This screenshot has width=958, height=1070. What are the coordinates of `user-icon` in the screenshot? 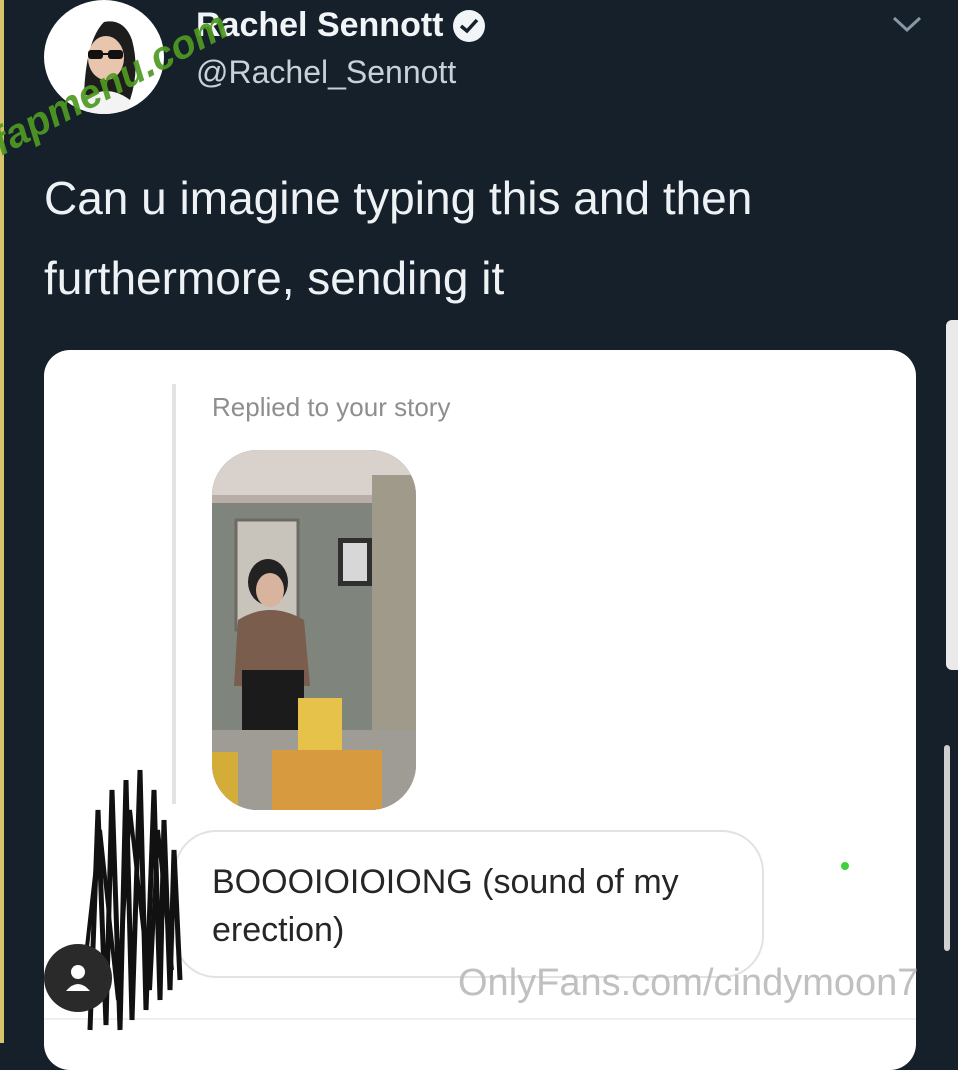 It's located at (78, 978).